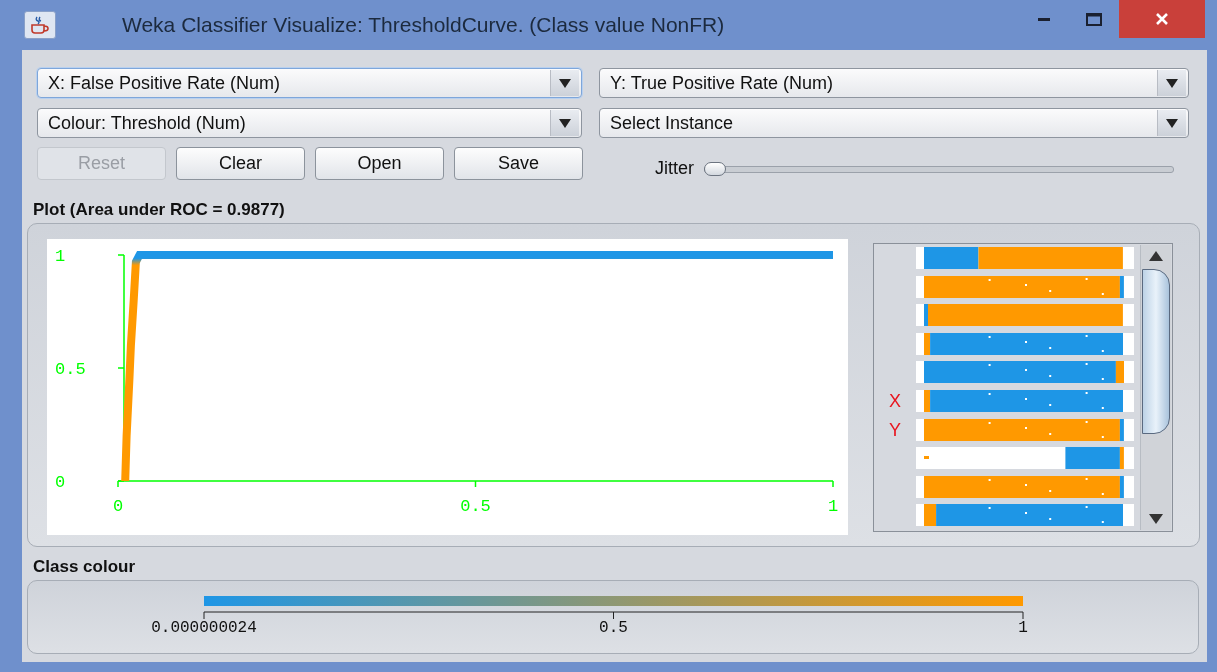 This screenshot has width=1217, height=672. What do you see at coordinates (1044, 19) in the screenshot?
I see `minimize-icon` at bounding box center [1044, 19].